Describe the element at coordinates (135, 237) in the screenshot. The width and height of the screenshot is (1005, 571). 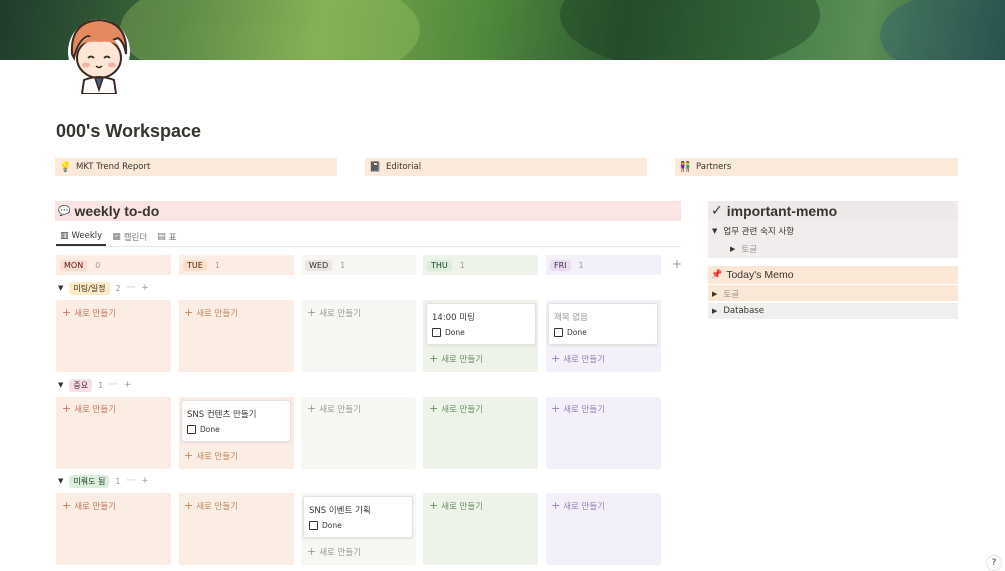
I see `tab-label: 캘린더` at that location.